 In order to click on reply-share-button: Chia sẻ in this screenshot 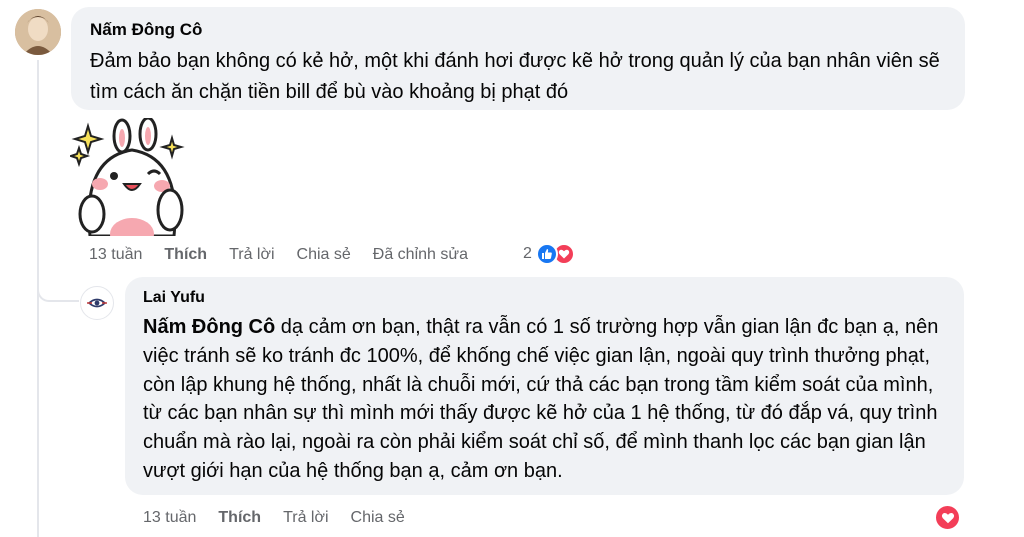, I will do `click(378, 518)`.